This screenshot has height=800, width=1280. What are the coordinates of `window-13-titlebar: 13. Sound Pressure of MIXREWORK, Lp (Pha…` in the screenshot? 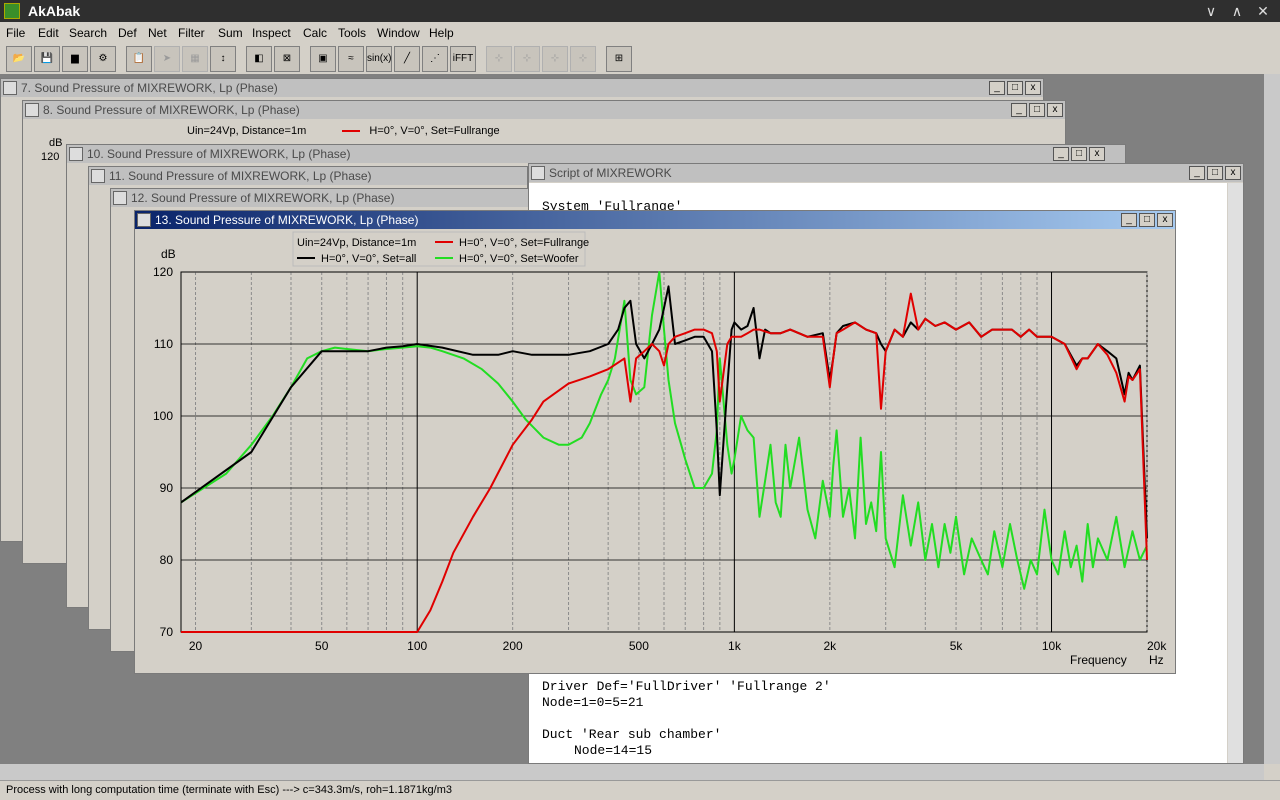 It's located at (655, 220).